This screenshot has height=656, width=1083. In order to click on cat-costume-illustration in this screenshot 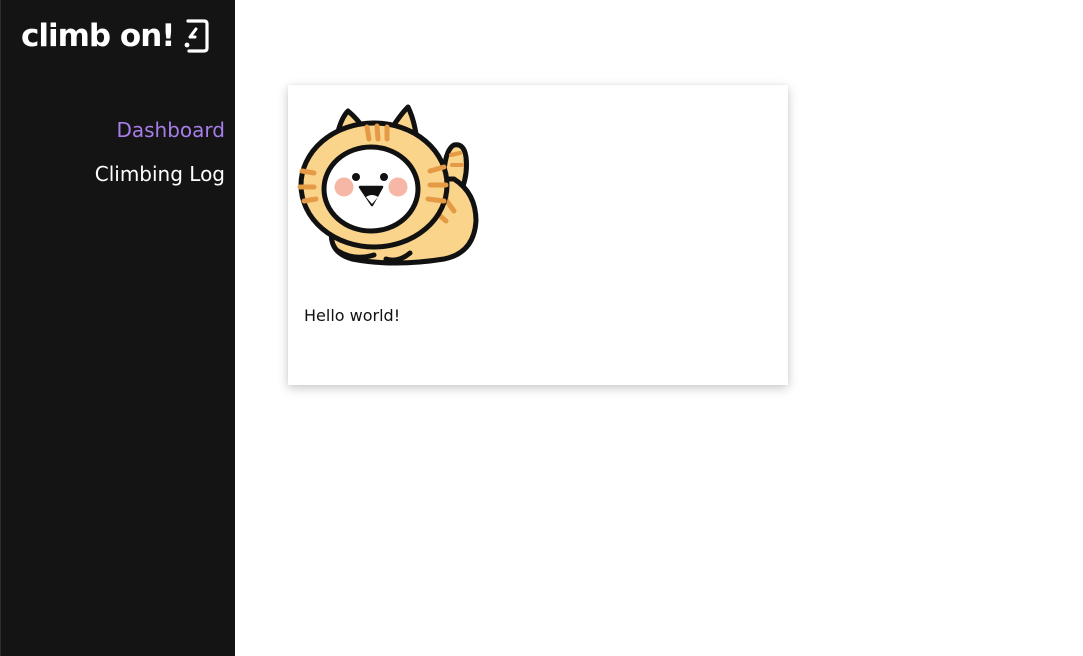, I will do `click(388, 185)`.